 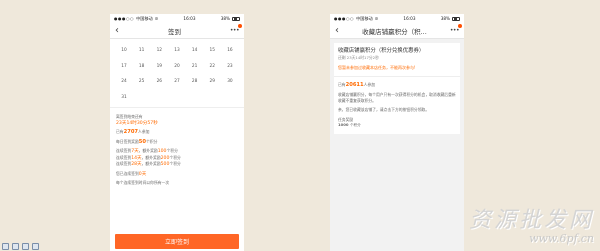 I want to click on calendar-day: 28, so click(x=195, y=81).